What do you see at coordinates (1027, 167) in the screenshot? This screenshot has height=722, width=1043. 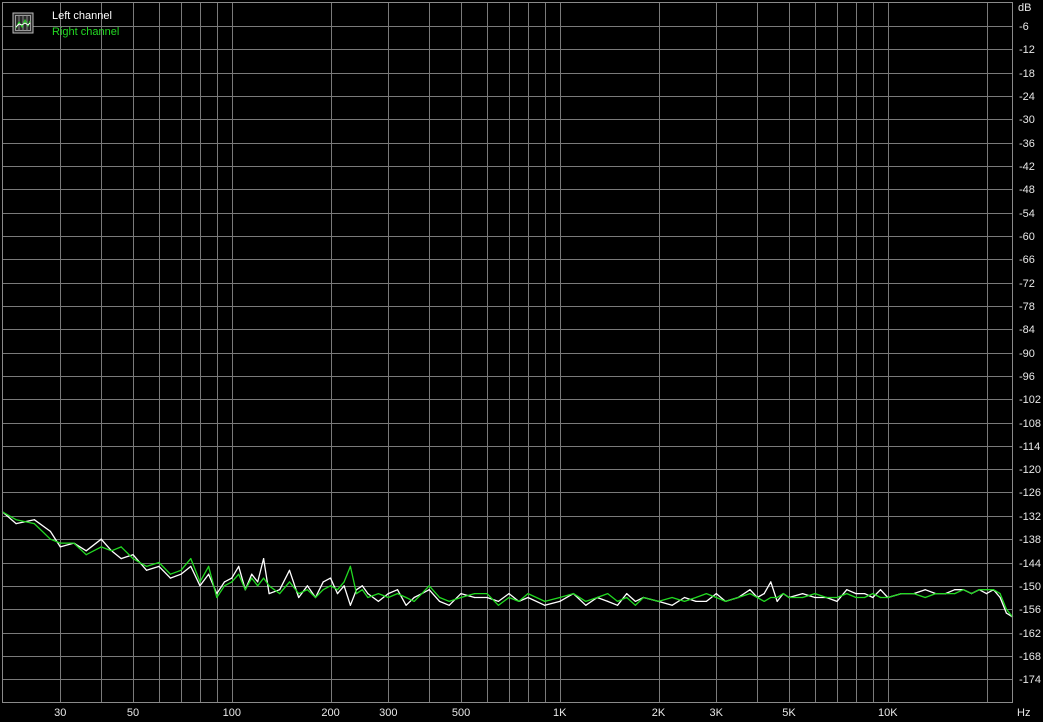 I see `y-tick-label: -42` at bounding box center [1027, 167].